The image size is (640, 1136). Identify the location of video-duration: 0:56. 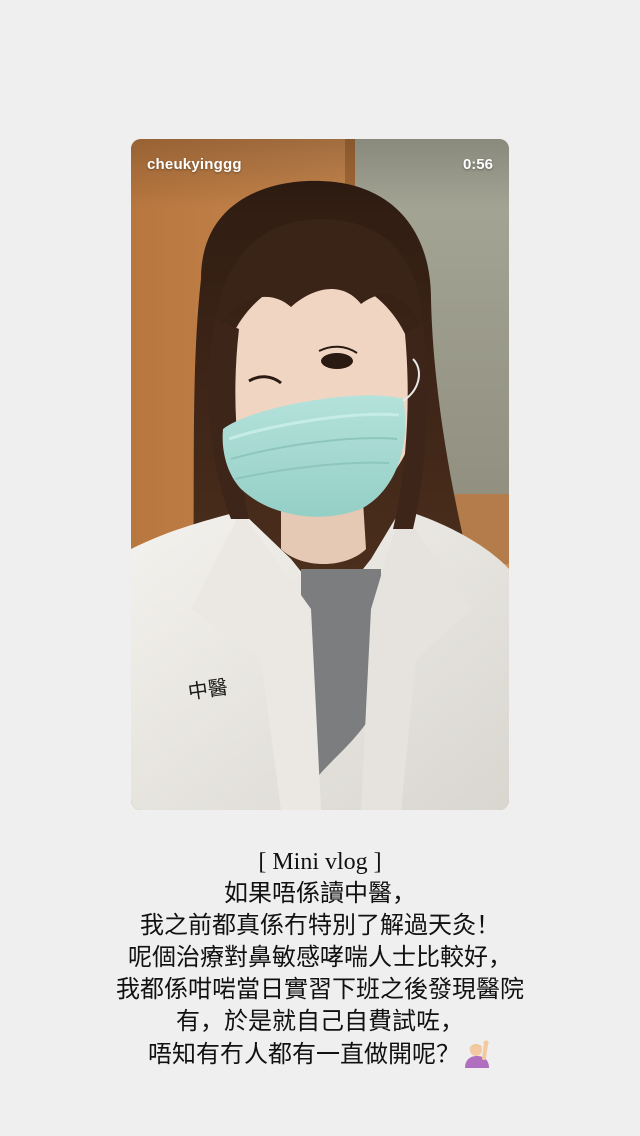
(477, 164).